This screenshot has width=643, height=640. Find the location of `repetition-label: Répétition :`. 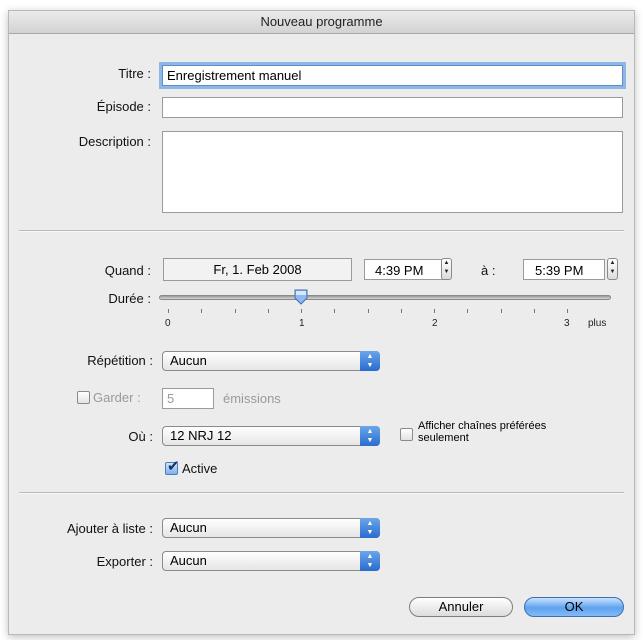

repetition-label: Répétition : is located at coordinates (120, 360).